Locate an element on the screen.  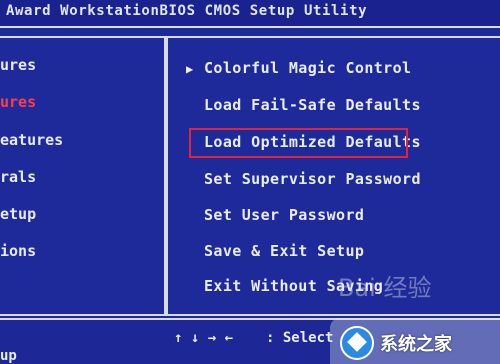
footer-left-text: up is located at coordinates (8, 356).